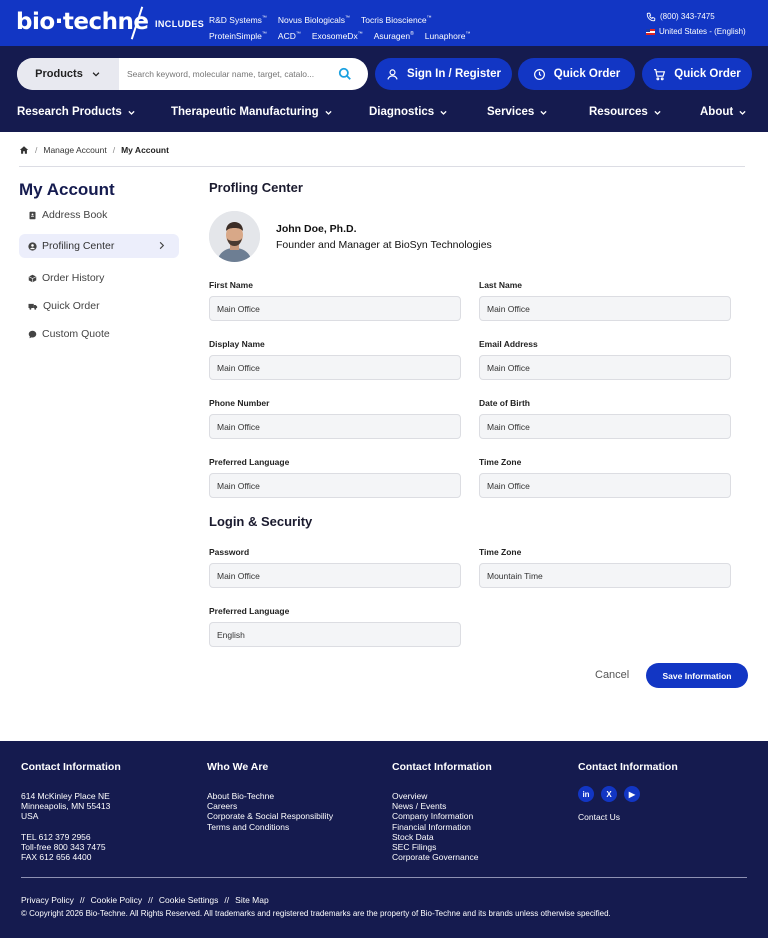 The image size is (768, 938). I want to click on search-box: Products, so click(192, 74).